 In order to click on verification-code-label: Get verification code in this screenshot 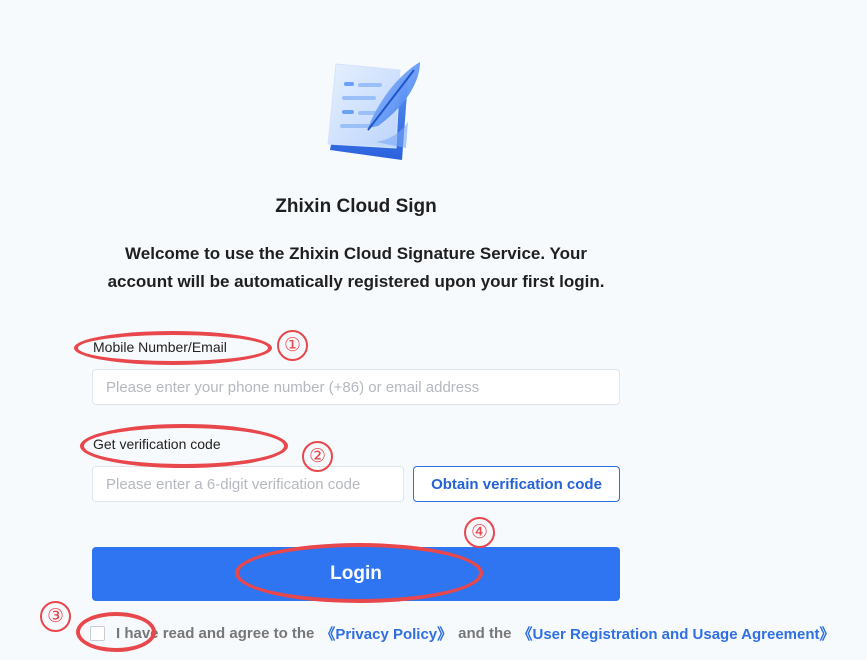, I will do `click(157, 444)`.